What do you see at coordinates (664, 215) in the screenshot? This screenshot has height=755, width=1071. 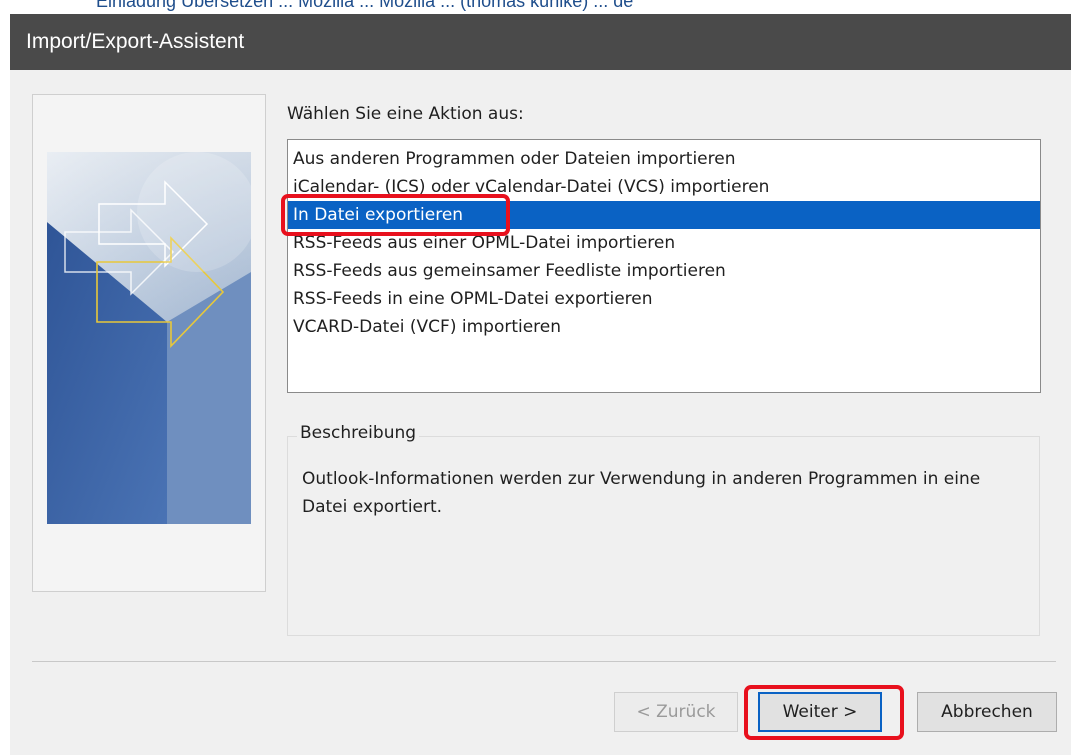 I see `list-item-selected: In Datei exportieren` at bounding box center [664, 215].